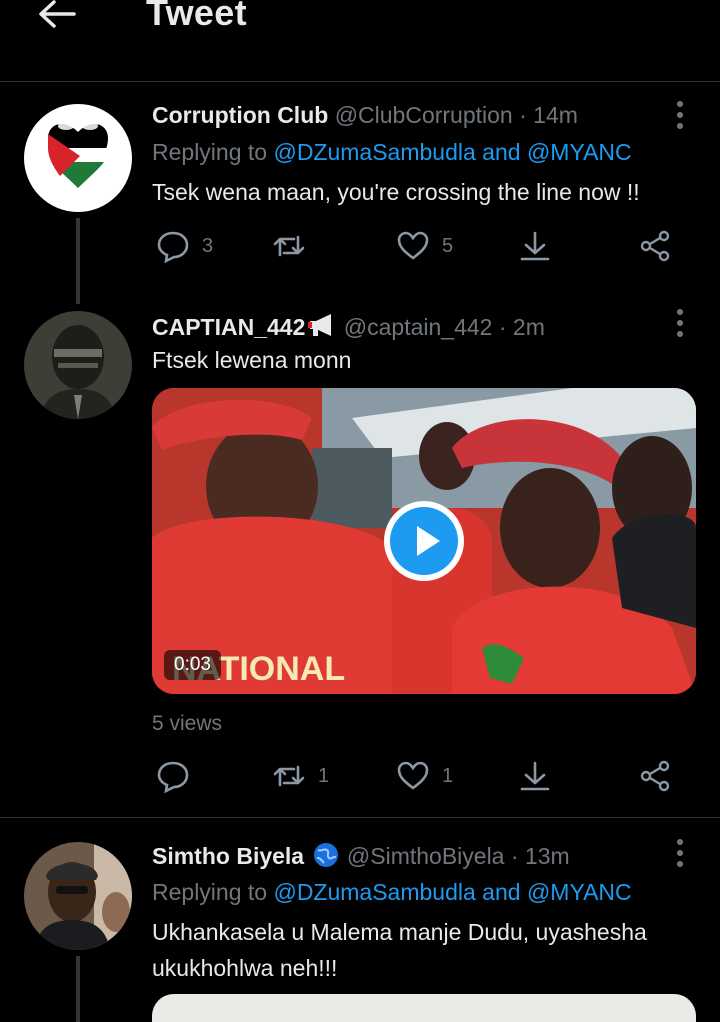  I want to click on timestamp: · 14m, so click(548, 115).